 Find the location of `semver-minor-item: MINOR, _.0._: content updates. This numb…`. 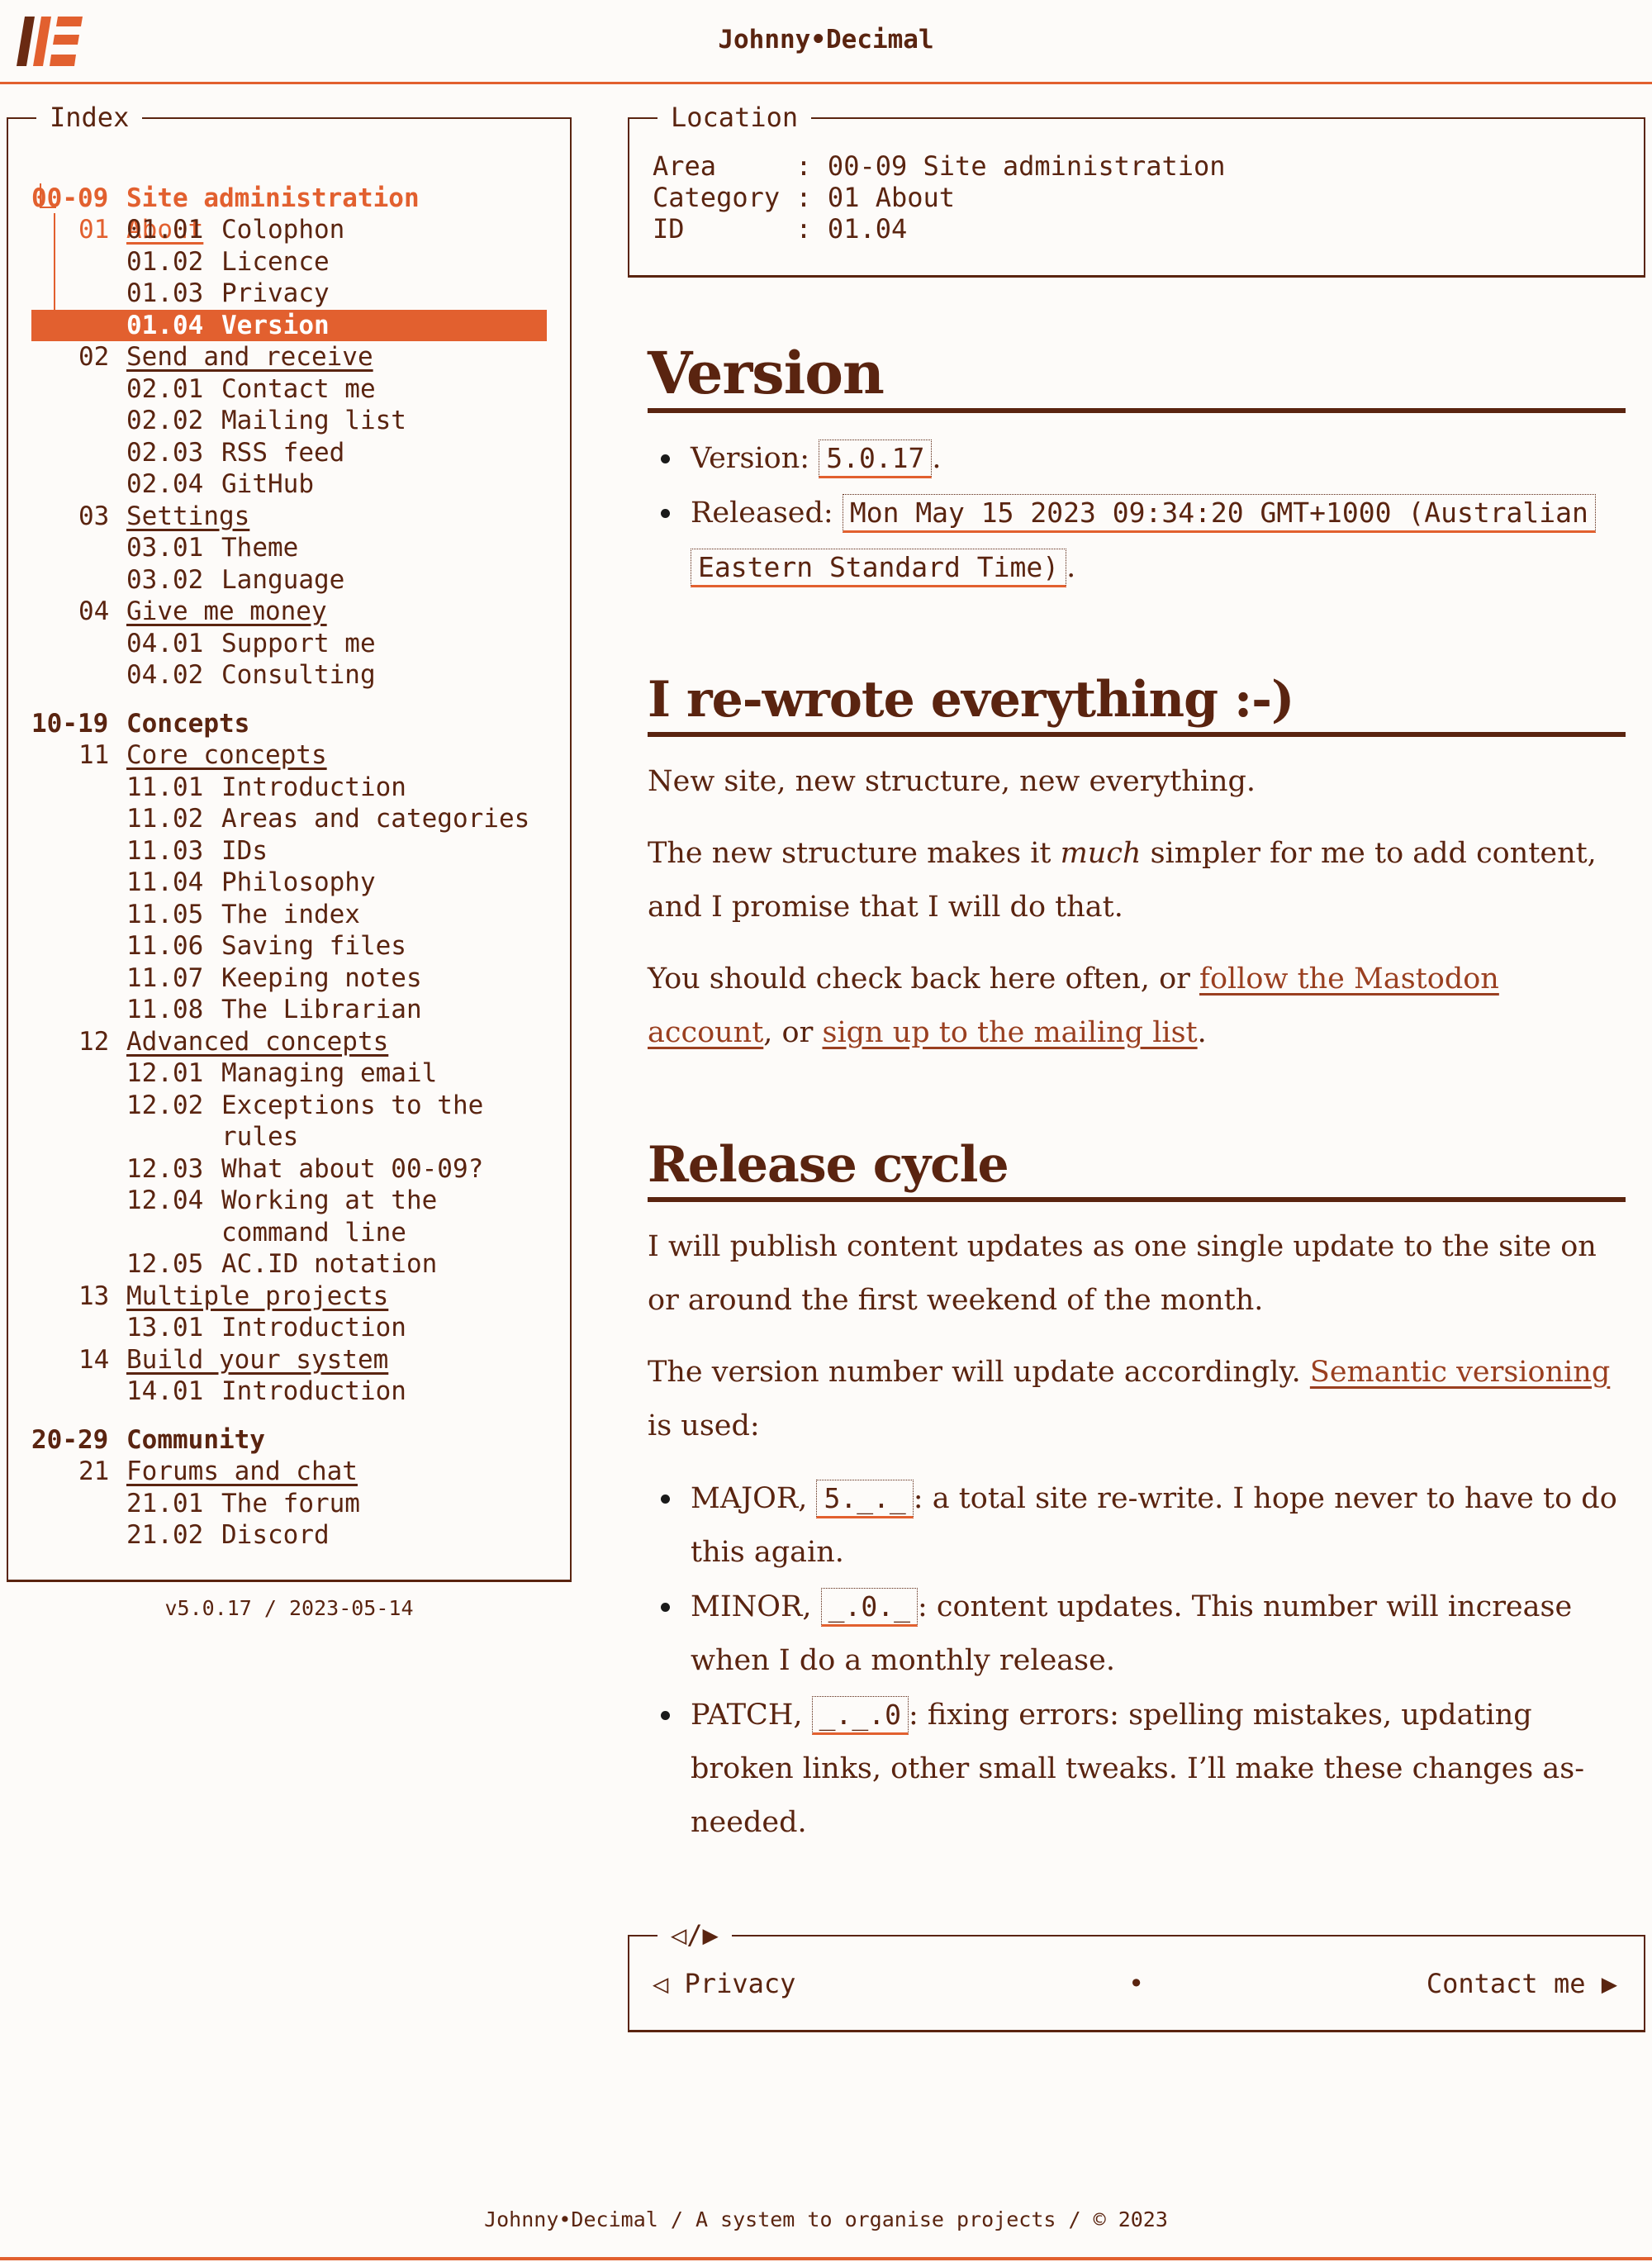

semver-minor-item: MINOR, _.0._: content updates. This numb… is located at coordinates (1137, 1634).